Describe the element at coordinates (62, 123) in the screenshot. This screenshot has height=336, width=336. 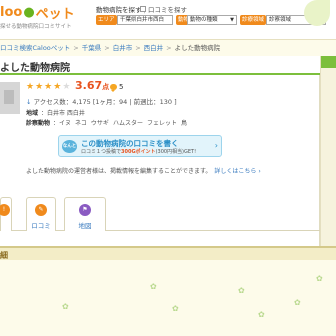
I see `animal-item: ：イヌ` at that location.